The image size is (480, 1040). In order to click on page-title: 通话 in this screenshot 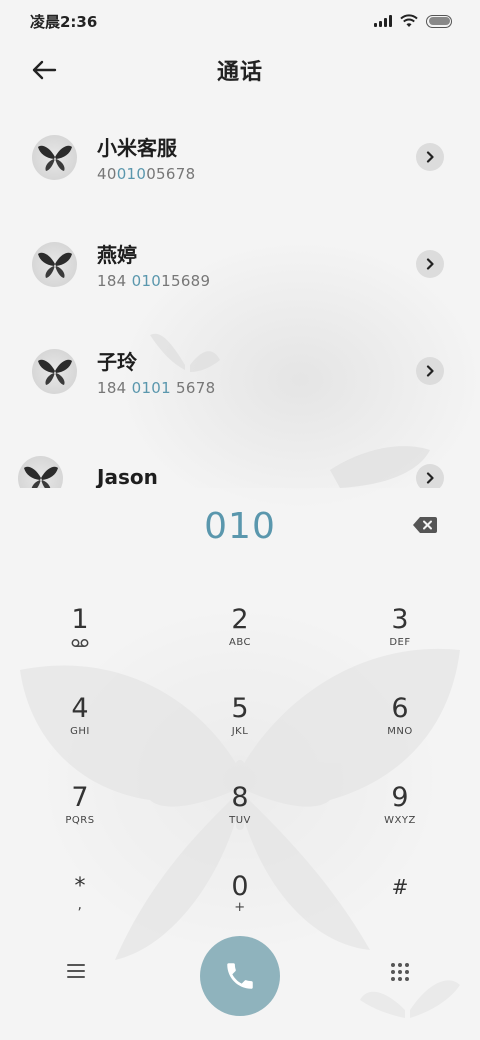, I will do `click(239, 72)`.